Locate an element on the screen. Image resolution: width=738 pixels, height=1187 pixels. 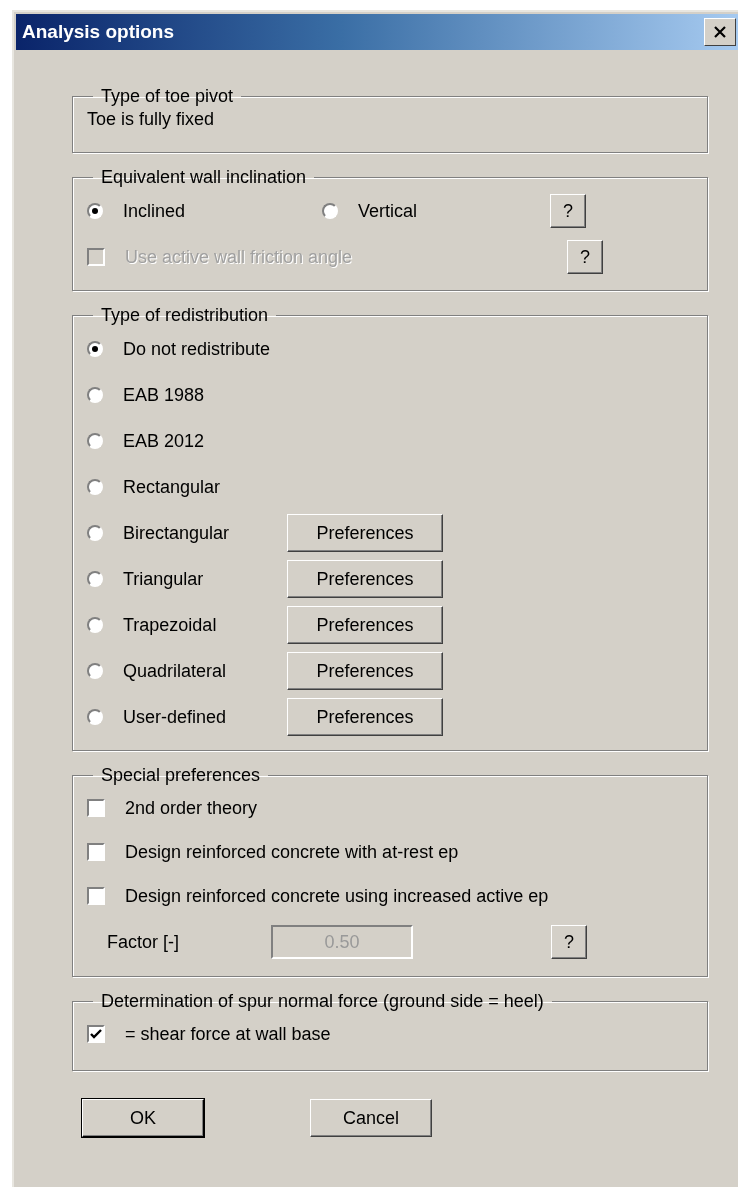
radio-label: EAB 1988 is located at coordinates (164, 395).